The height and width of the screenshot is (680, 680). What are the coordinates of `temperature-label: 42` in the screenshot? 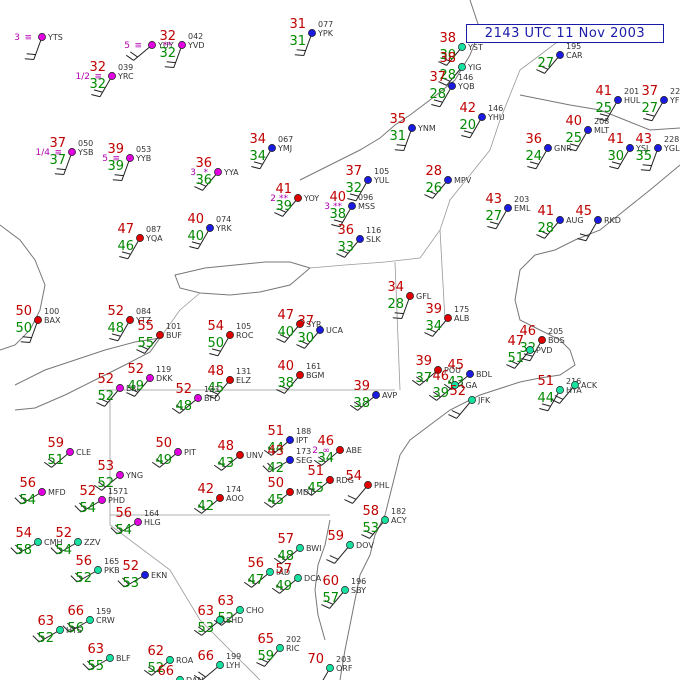 It's located at (205, 489).